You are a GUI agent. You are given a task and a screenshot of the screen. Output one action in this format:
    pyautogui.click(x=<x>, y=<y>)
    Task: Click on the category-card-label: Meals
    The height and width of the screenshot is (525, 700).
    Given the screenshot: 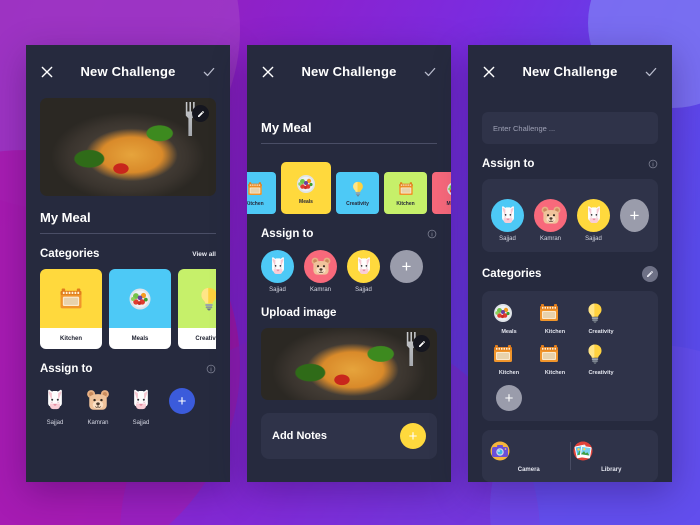 What is the action you would take?
    pyautogui.click(x=140, y=338)
    